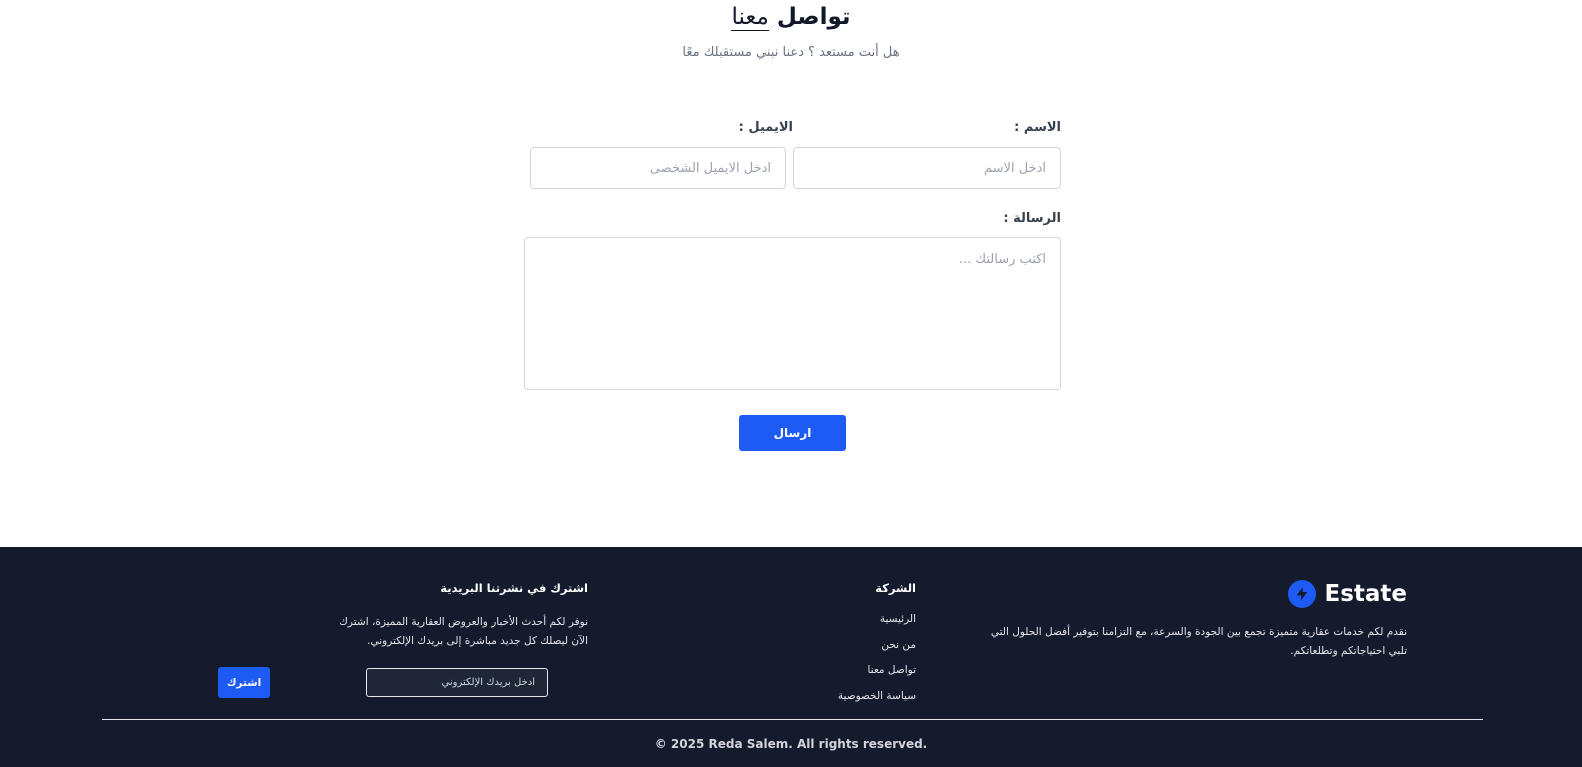 The width and height of the screenshot is (1582, 767). What do you see at coordinates (514, 588) in the screenshot?
I see `newsletter-title: اشترك في نشرتنا البريدية` at bounding box center [514, 588].